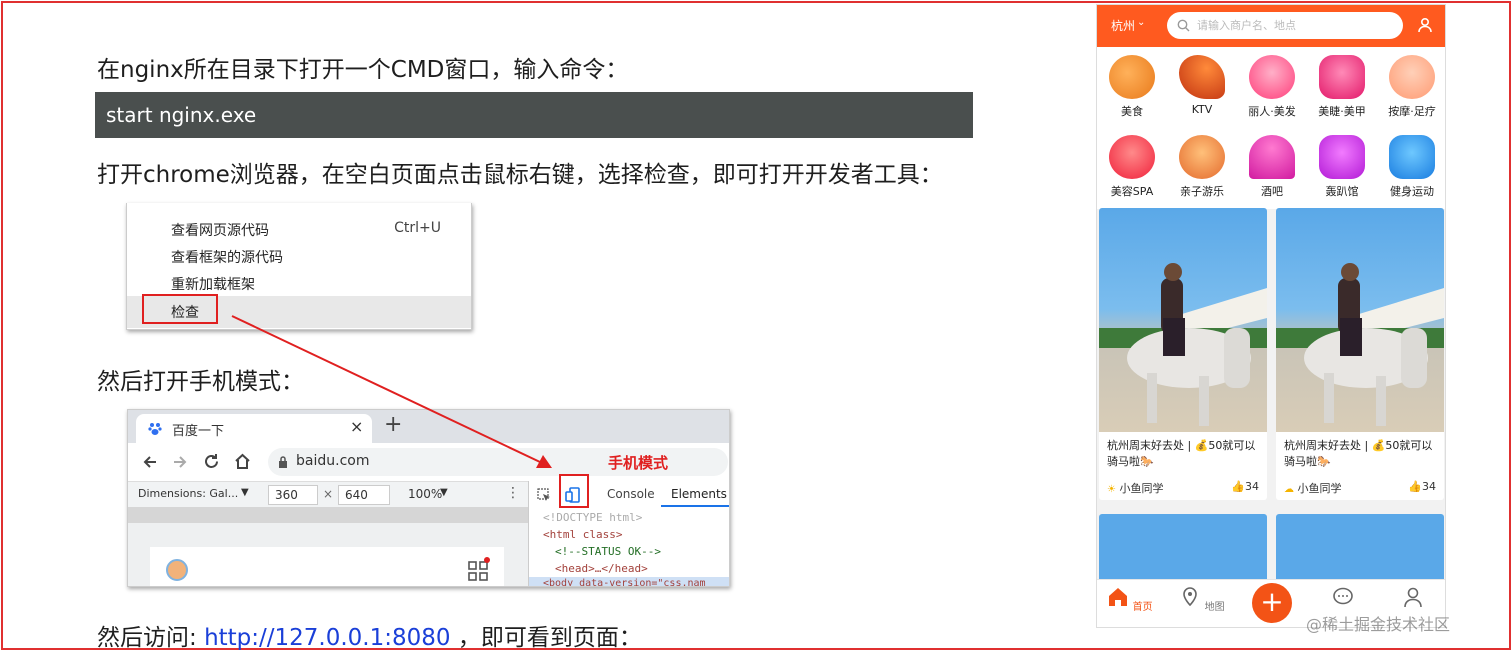 This screenshot has width=1512, height=651. I want to click on category-label: 美容SPA, so click(1132, 191).